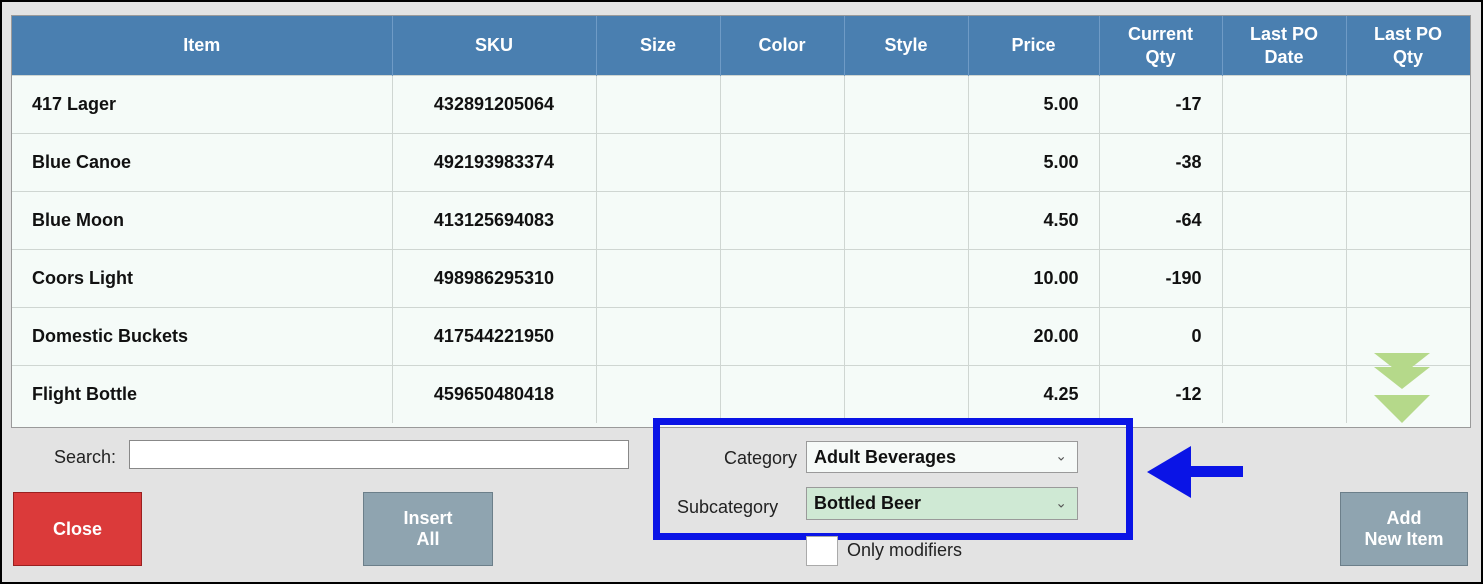 This screenshot has width=1483, height=584. What do you see at coordinates (202, 278) in the screenshot?
I see `cell-item: Coors Light` at bounding box center [202, 278].